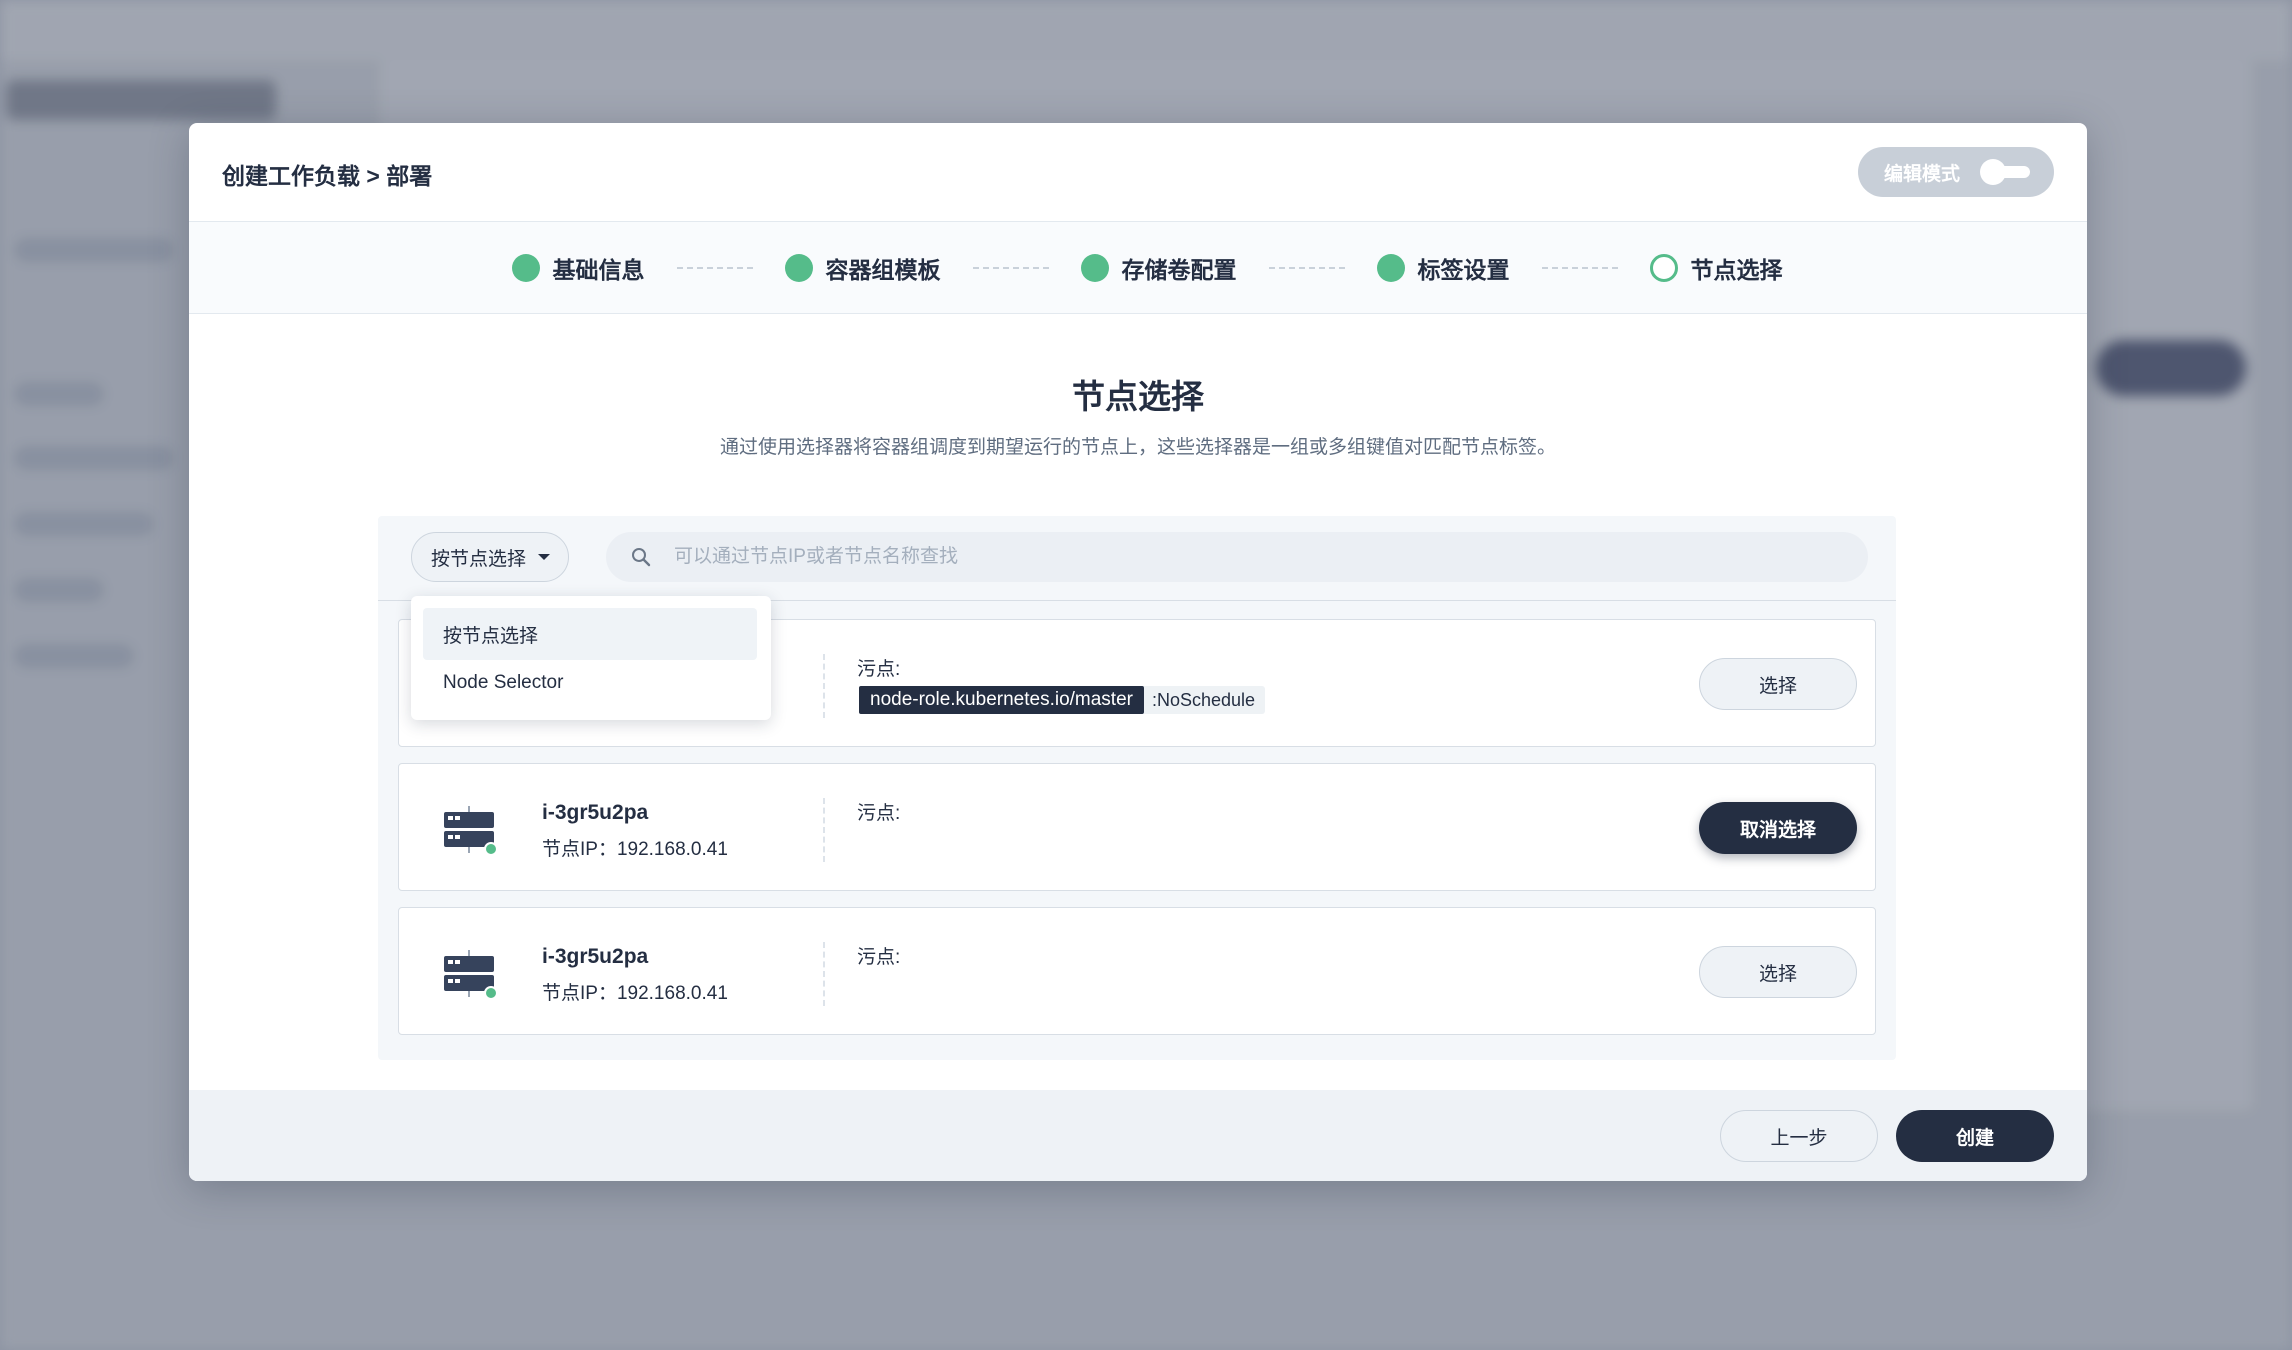  I want to click on edit-mode-toggle: 编辑模式, so click(1956, 172).